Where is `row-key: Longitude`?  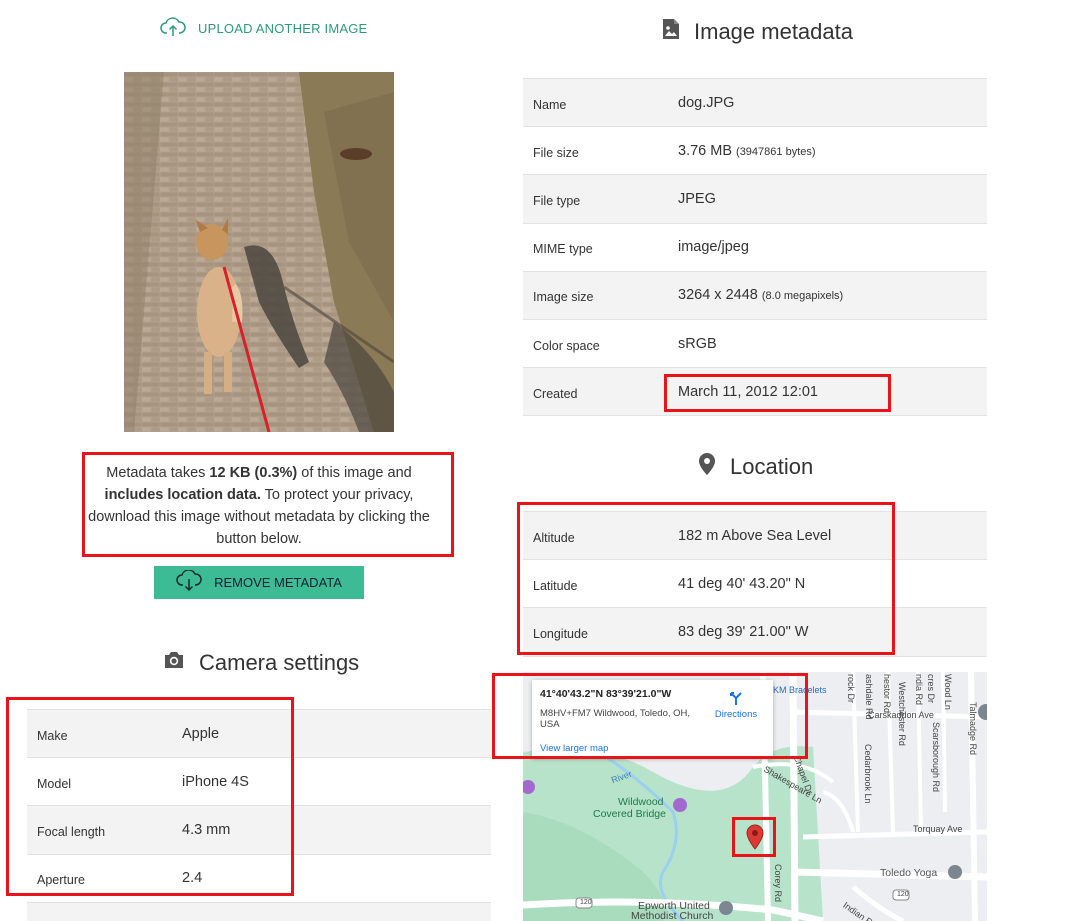
row-key: Longitude is located at coordinates (560, 633).